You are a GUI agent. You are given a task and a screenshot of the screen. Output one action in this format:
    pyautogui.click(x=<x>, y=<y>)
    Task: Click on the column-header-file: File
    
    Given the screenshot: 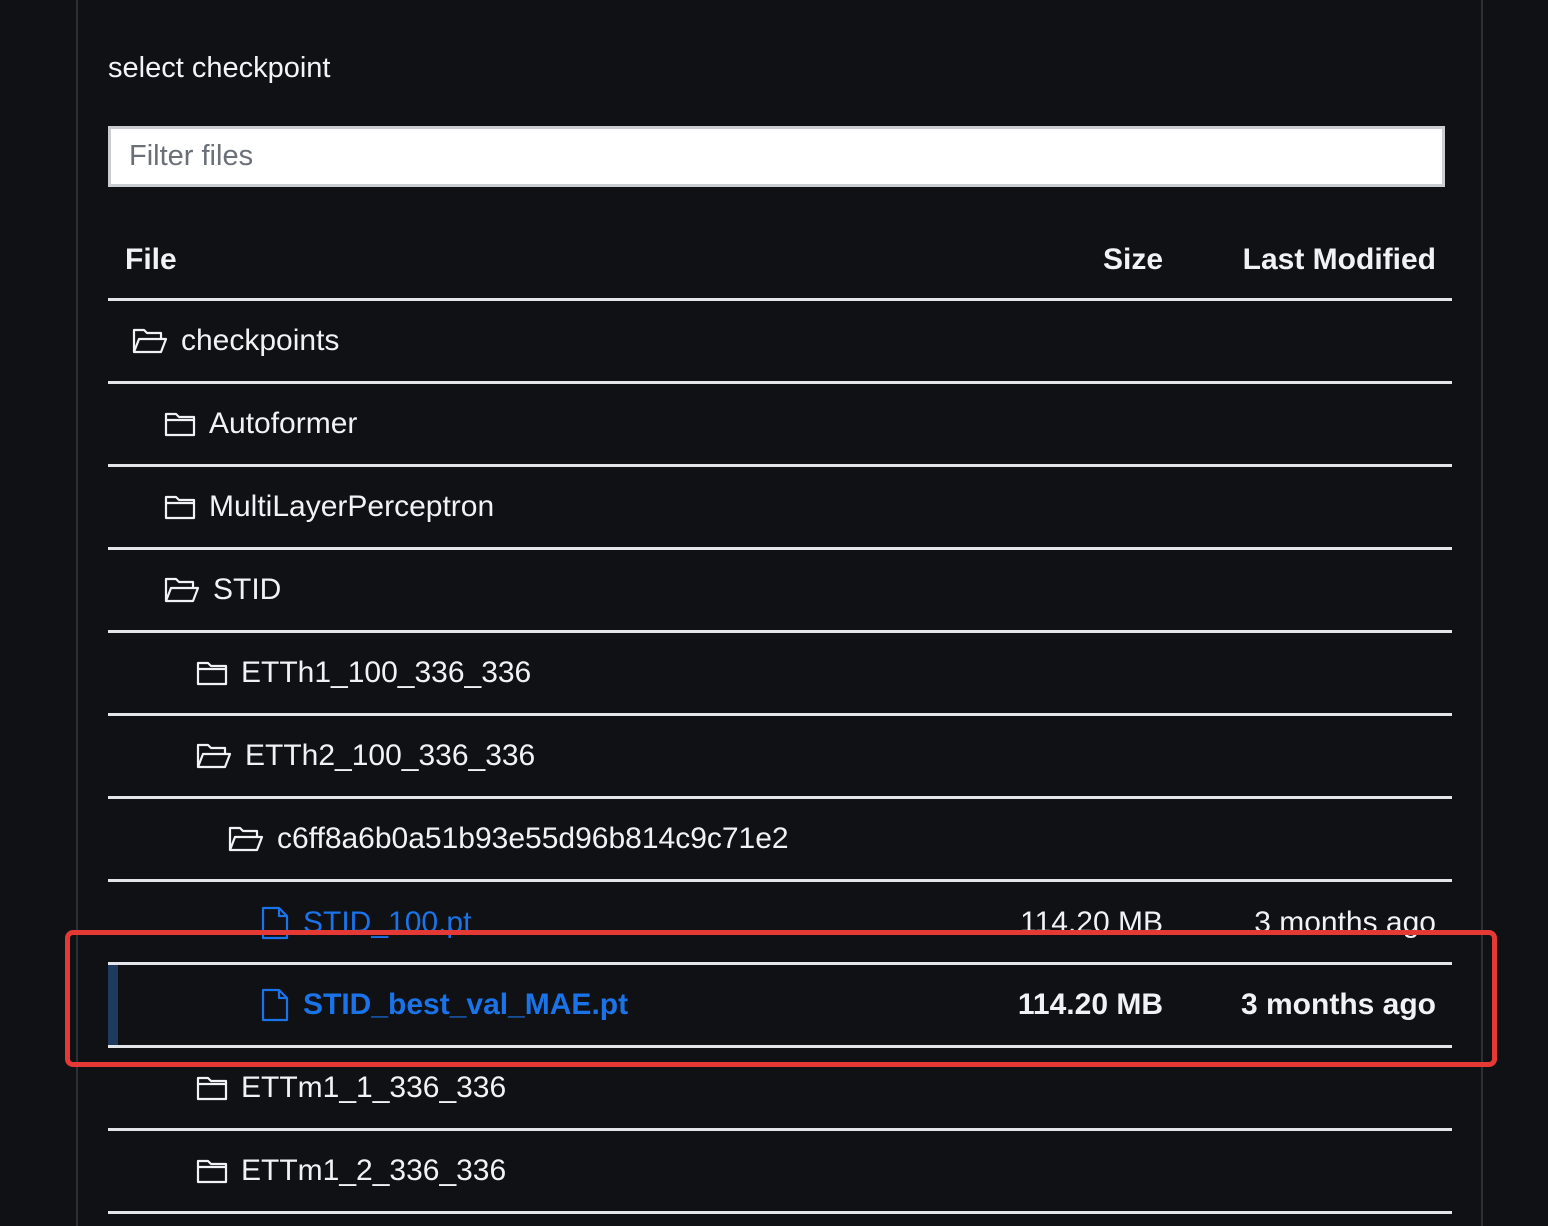 What is the action you would take?
    pyautogui.click(x=151, y=260)
    